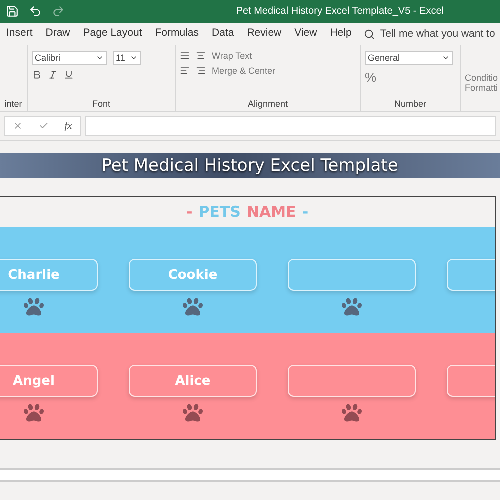 The image size is (500, 500). What do you see at coordinates (480, 83) in the screenshot?
I see `conditional-formatting-button: Conditio Formatti` at bounding box center [480, 83].